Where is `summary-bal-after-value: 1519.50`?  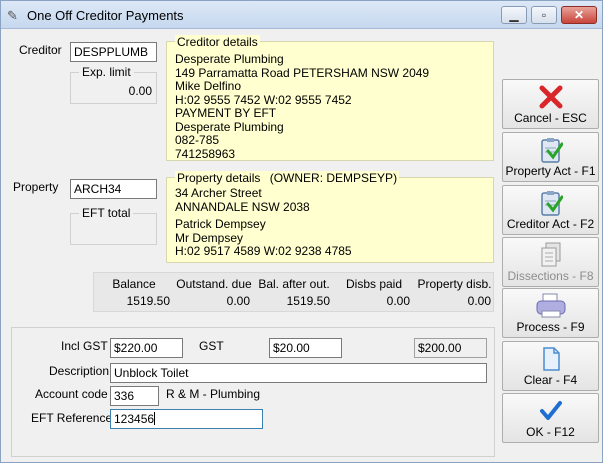
summary-bal-after-value: 1519.50 is located at coordinates (308, 301).